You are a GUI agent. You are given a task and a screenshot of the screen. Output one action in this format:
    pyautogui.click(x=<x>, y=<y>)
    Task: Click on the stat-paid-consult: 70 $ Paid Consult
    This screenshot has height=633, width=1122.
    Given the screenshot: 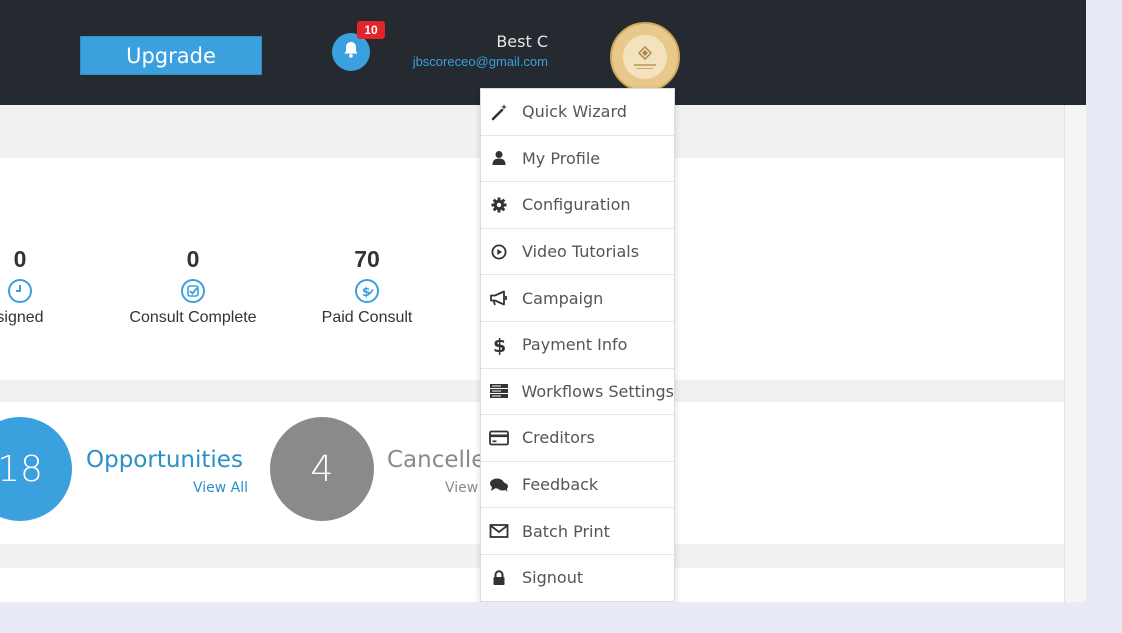 What is the action you would take?
    pyautogui.click(x=367, y=286)
    